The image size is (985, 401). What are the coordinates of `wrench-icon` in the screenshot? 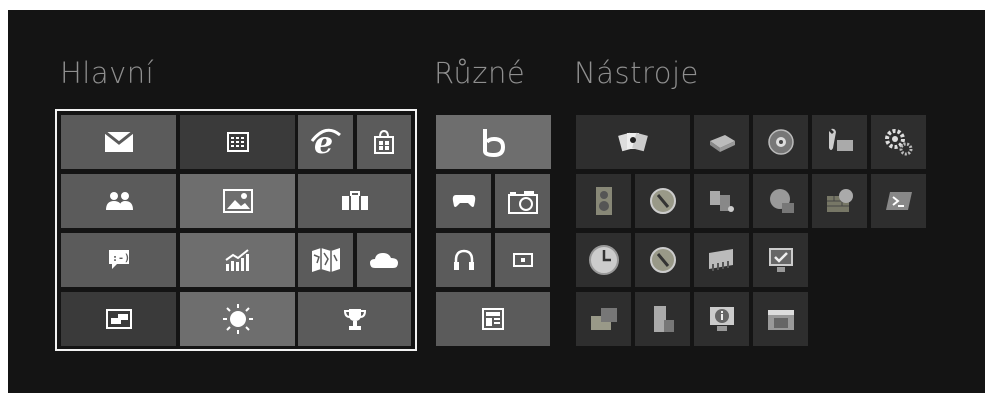 It's located at (840, 139).